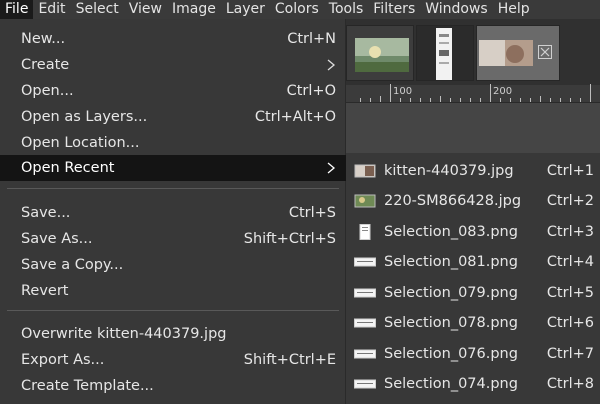 This screenshot has height=404, width=600. What do you see at coordinates (570, 262) in the screenshot?
I see `recent-item-accel: Ctrl+4` at bounding box center [570, 262].